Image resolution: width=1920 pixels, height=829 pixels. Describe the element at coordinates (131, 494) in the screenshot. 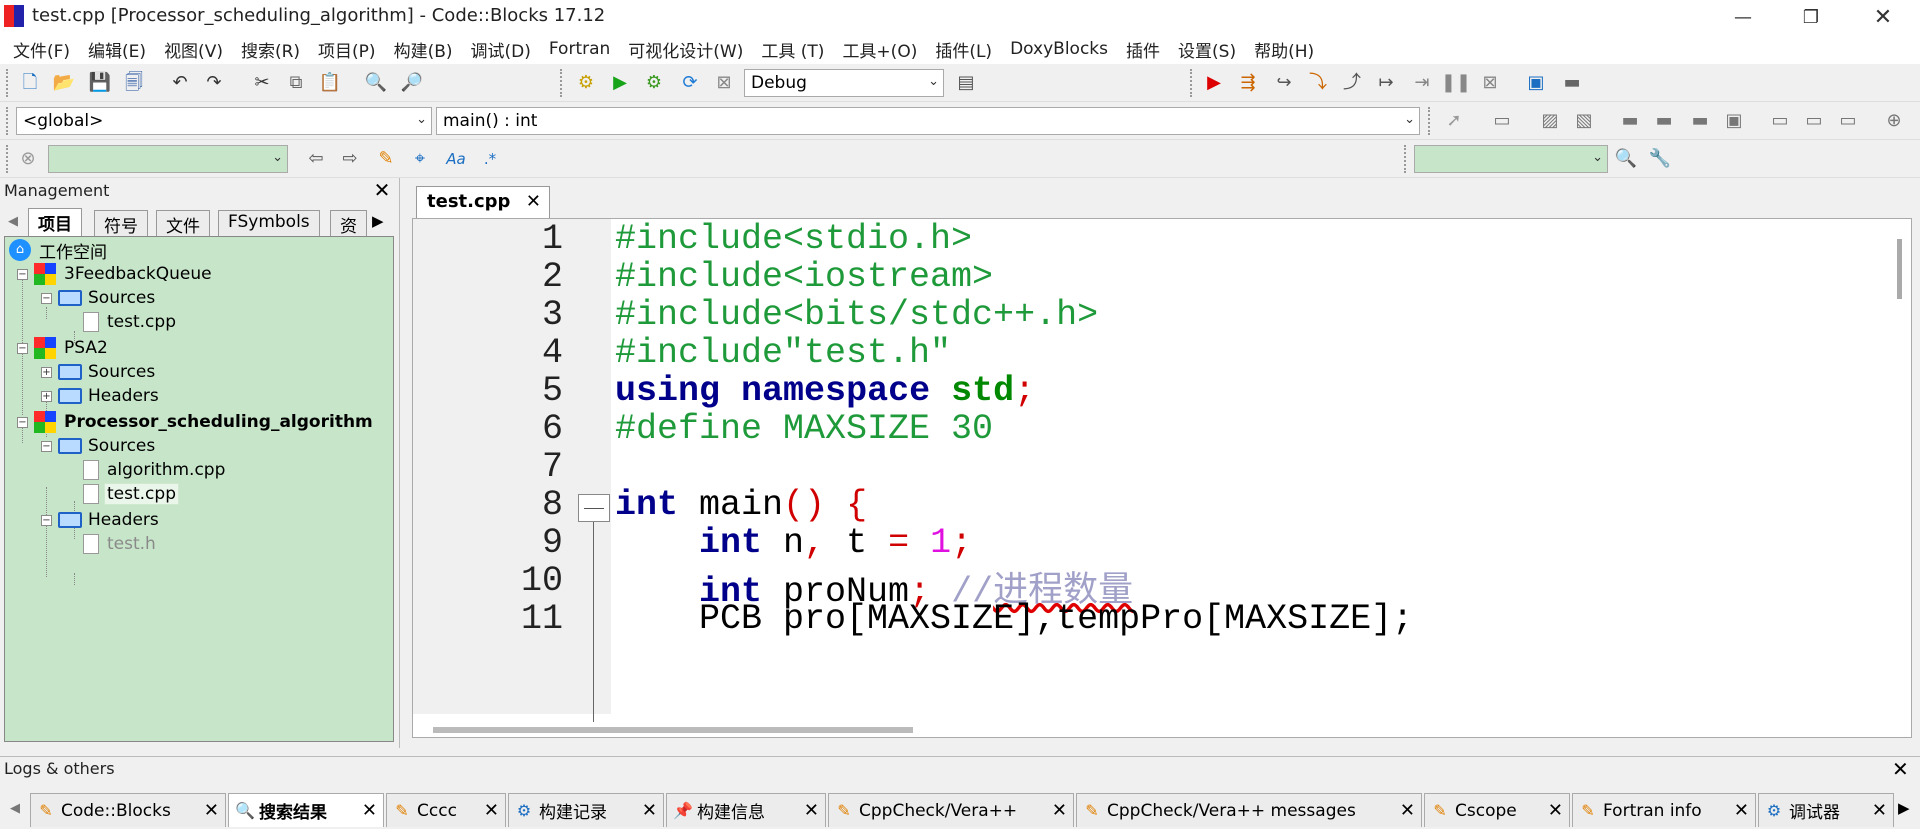

I see `tree-file-test-cpp-selected: test.cpp` at that location.